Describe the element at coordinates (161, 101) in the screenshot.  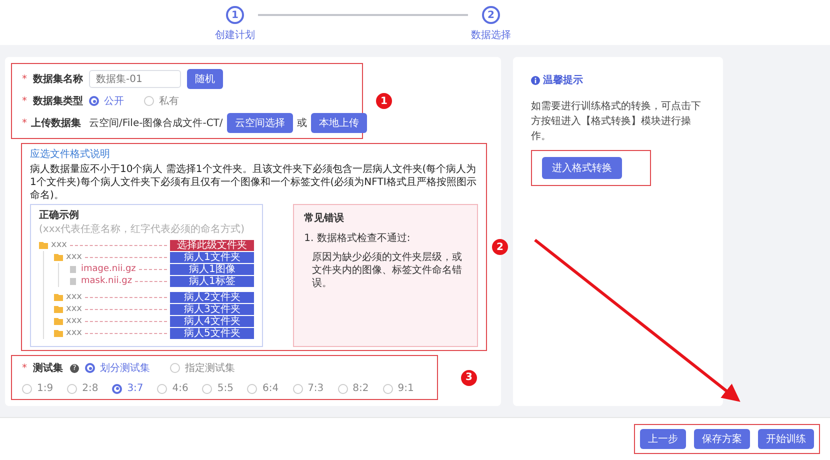
I see `radio-option: 私有` at that location.